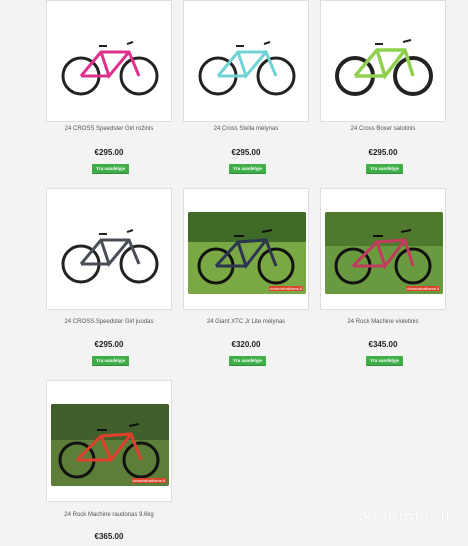  Describe the element at coordinates (383, 322) in the screenshot. I see `product-name: 24 Rock Machine violetinis` at that location.